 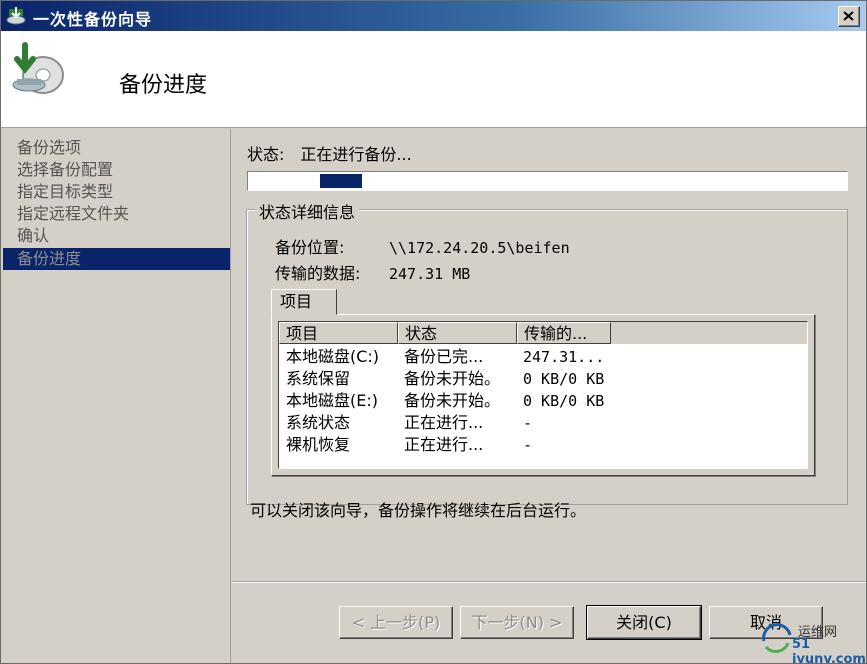 I want to click on close-button: 关闭(C), so click(x=644, y=622).